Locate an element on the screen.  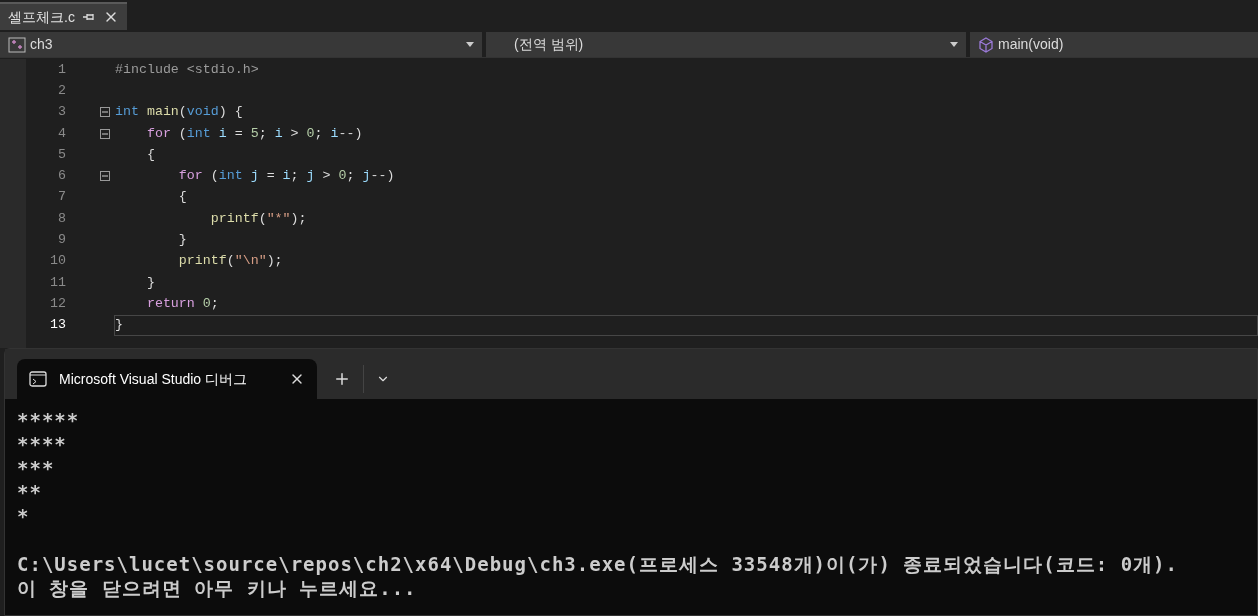
line-number: 11 is located at coordinates (57, 282).